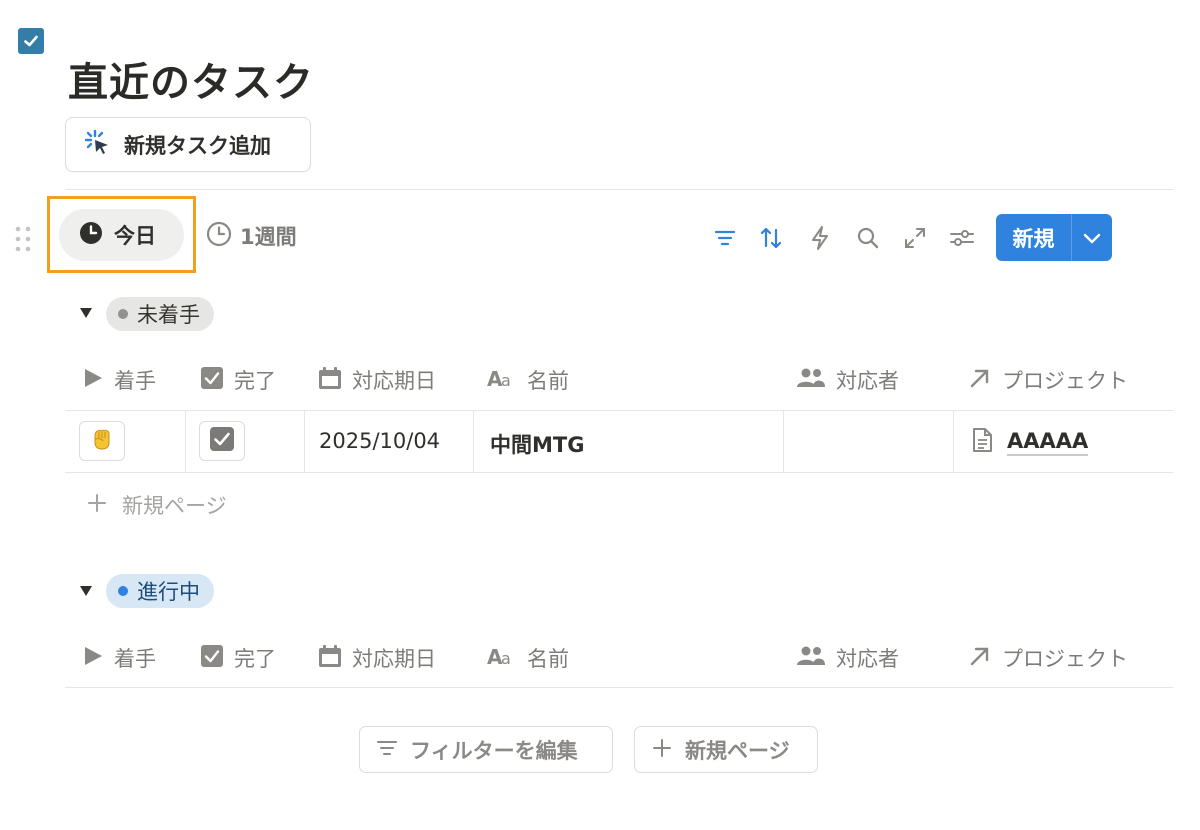 This screenshot has height=830, width=1200. I want to click on section-divider, so click(619, 189).